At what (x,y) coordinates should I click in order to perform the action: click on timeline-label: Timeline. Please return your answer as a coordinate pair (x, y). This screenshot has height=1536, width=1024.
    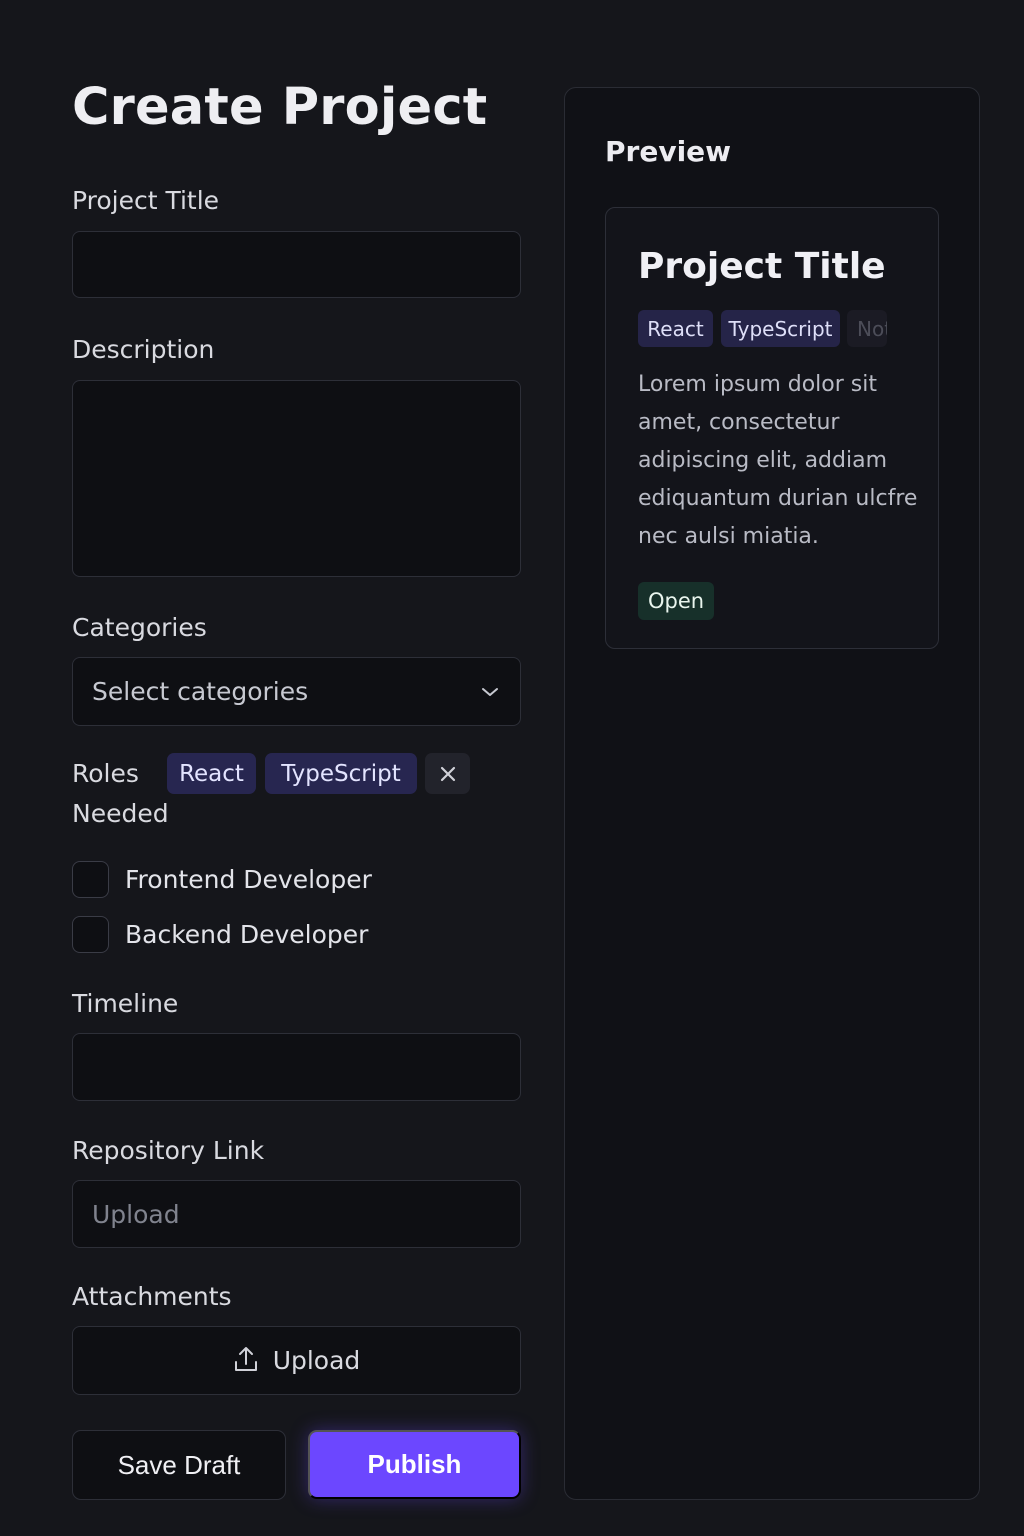
    Looking at the image, I should click on (125, 1003).